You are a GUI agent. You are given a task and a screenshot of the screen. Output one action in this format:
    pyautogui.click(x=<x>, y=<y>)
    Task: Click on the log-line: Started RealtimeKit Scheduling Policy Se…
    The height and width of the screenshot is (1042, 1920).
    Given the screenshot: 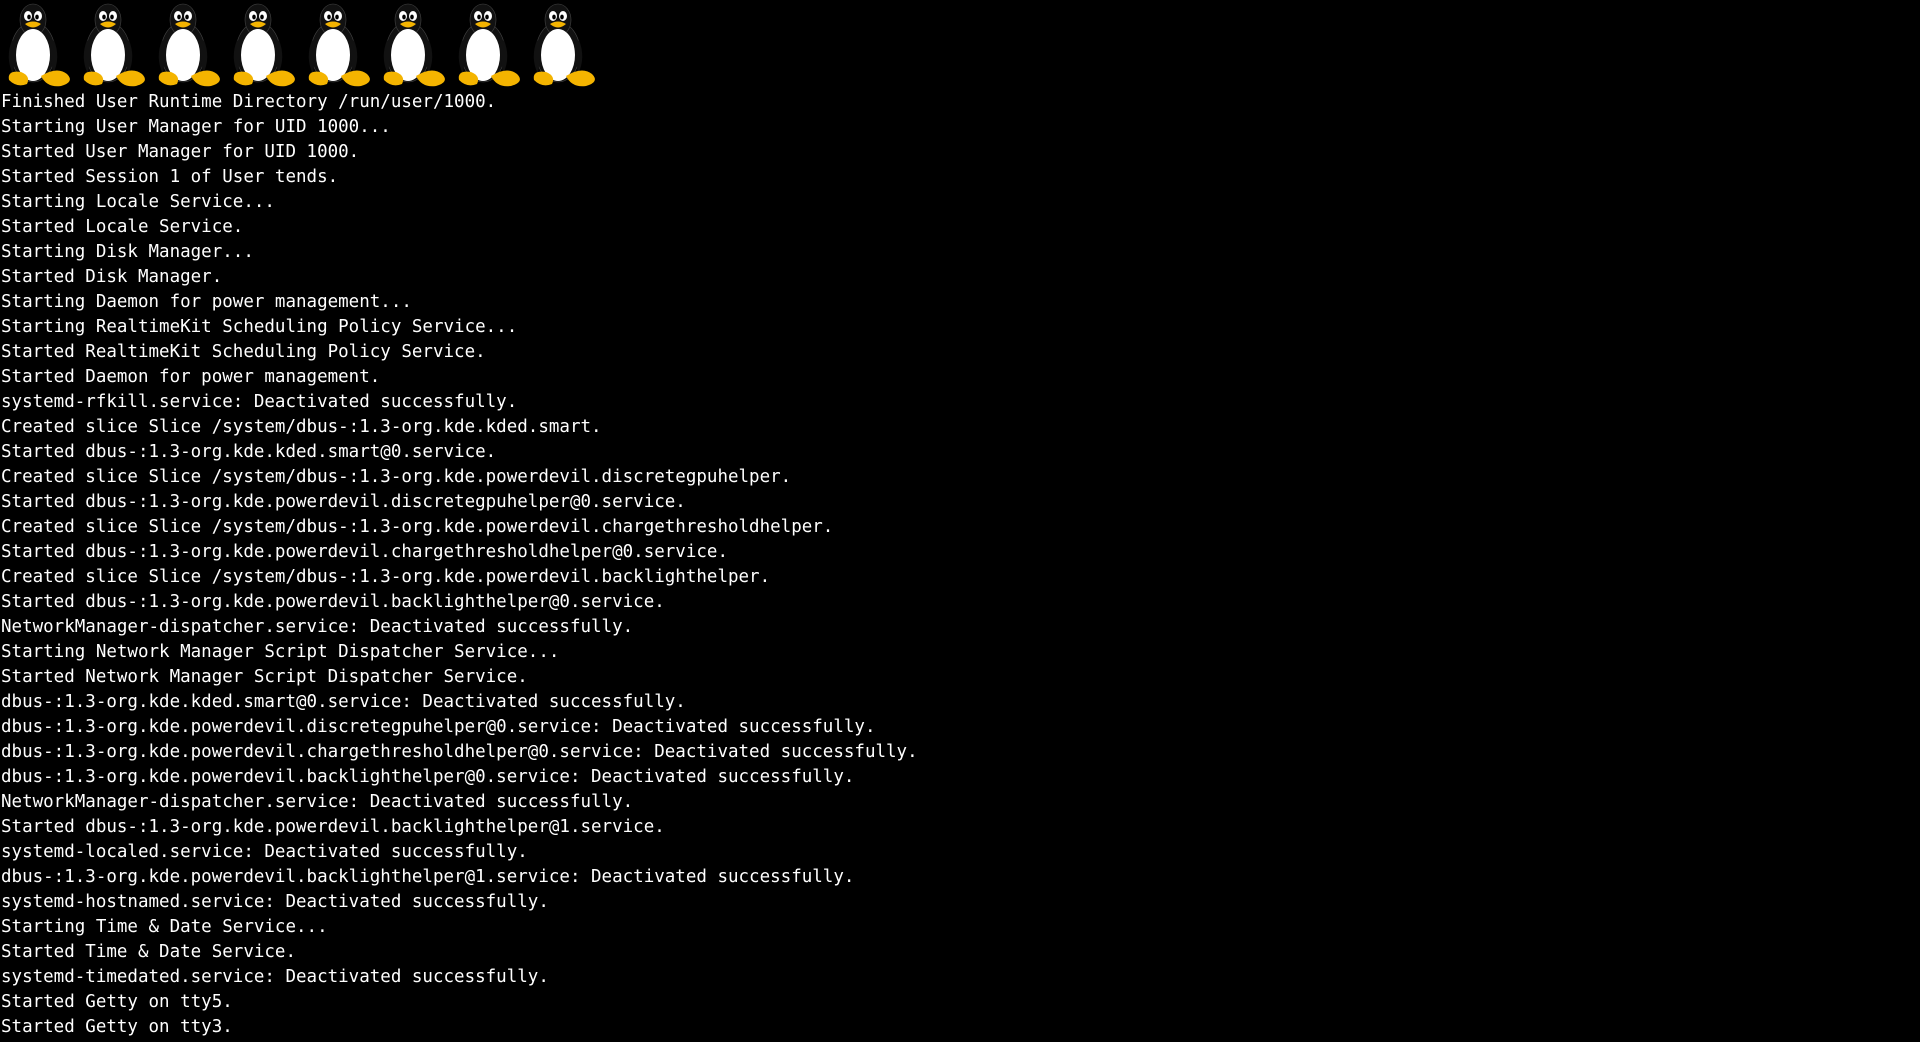 What is the action you would take?
    pyautogui.click(x=243, y=352)
    